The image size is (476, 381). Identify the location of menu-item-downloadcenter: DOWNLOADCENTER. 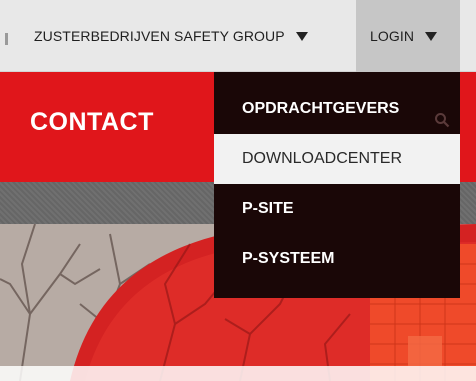
(337, 159).